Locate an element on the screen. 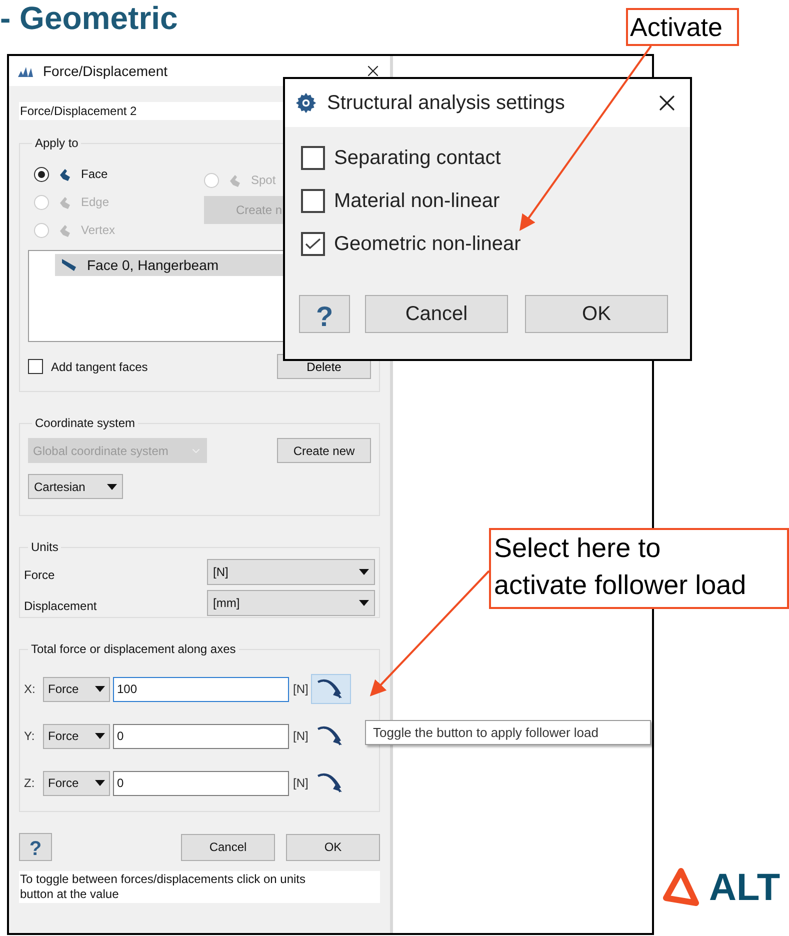 Image resolution: width=789 pixels, height=936 pixels. radio-button is located at coordinates (41, 174).